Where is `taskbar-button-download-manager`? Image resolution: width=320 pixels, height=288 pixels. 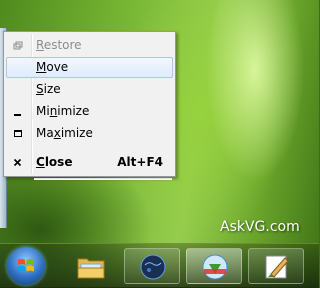
taskbar-button-download-manager is located at coordinates (214, 266).